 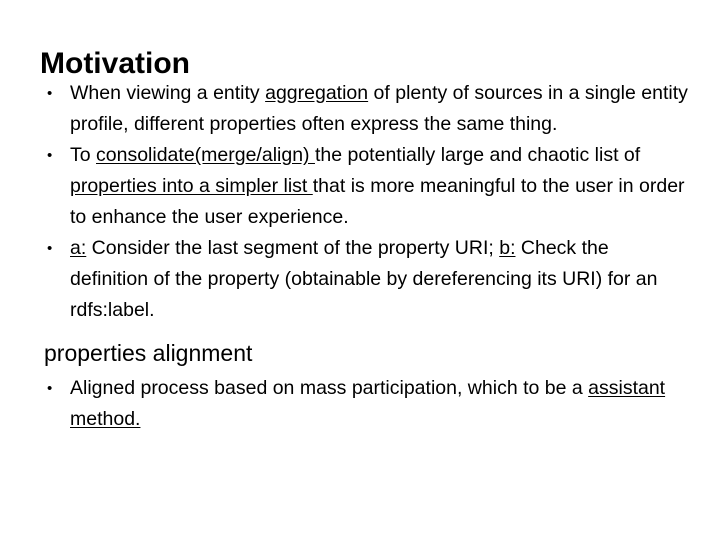 What do you see at coordinates (317, 93) in the screenshot?
I see `emphasized-text-run: aggregation` at bounding box center [317, 93].